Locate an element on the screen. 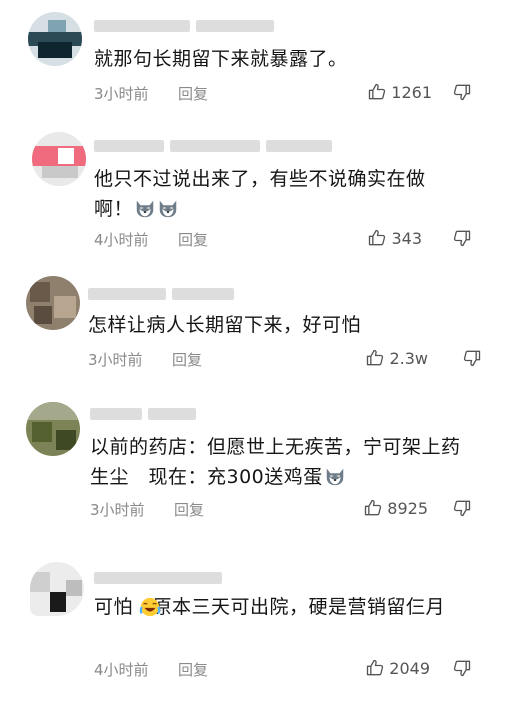 The height and width of the screenshot is (702, 512). comment-text: 怎样让病人长期留下来，好可怕 is located at coordinates (225, 325).